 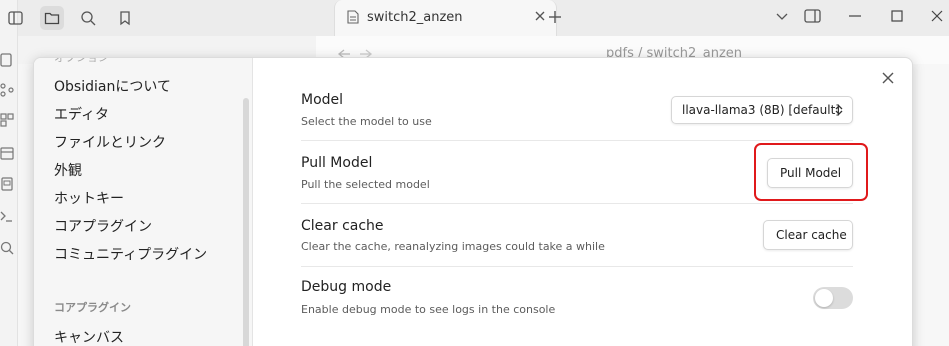 What do you see at coordinates (366, 121) in the screenshot?
I see `setting-description: Select the model to use` at bounding box center [366, 121].